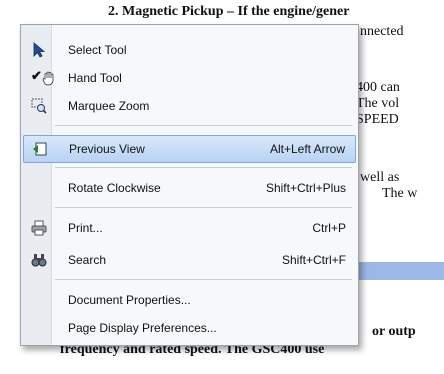 The image size is (444, 374). I want to click on doc-line-fragment: or outp, so click(394, 331).